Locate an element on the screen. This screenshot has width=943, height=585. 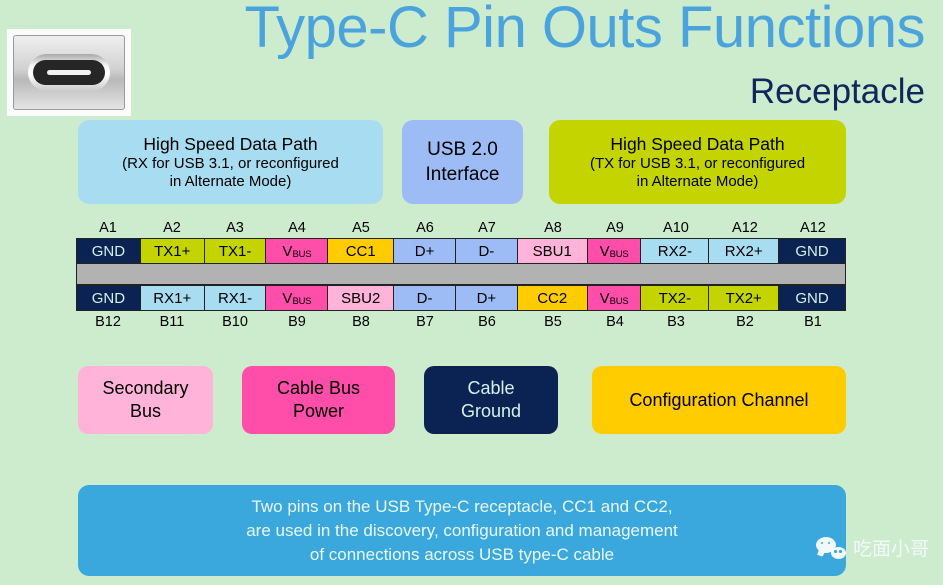
pin-number-label: A10 is located at coordinates (676, 228).